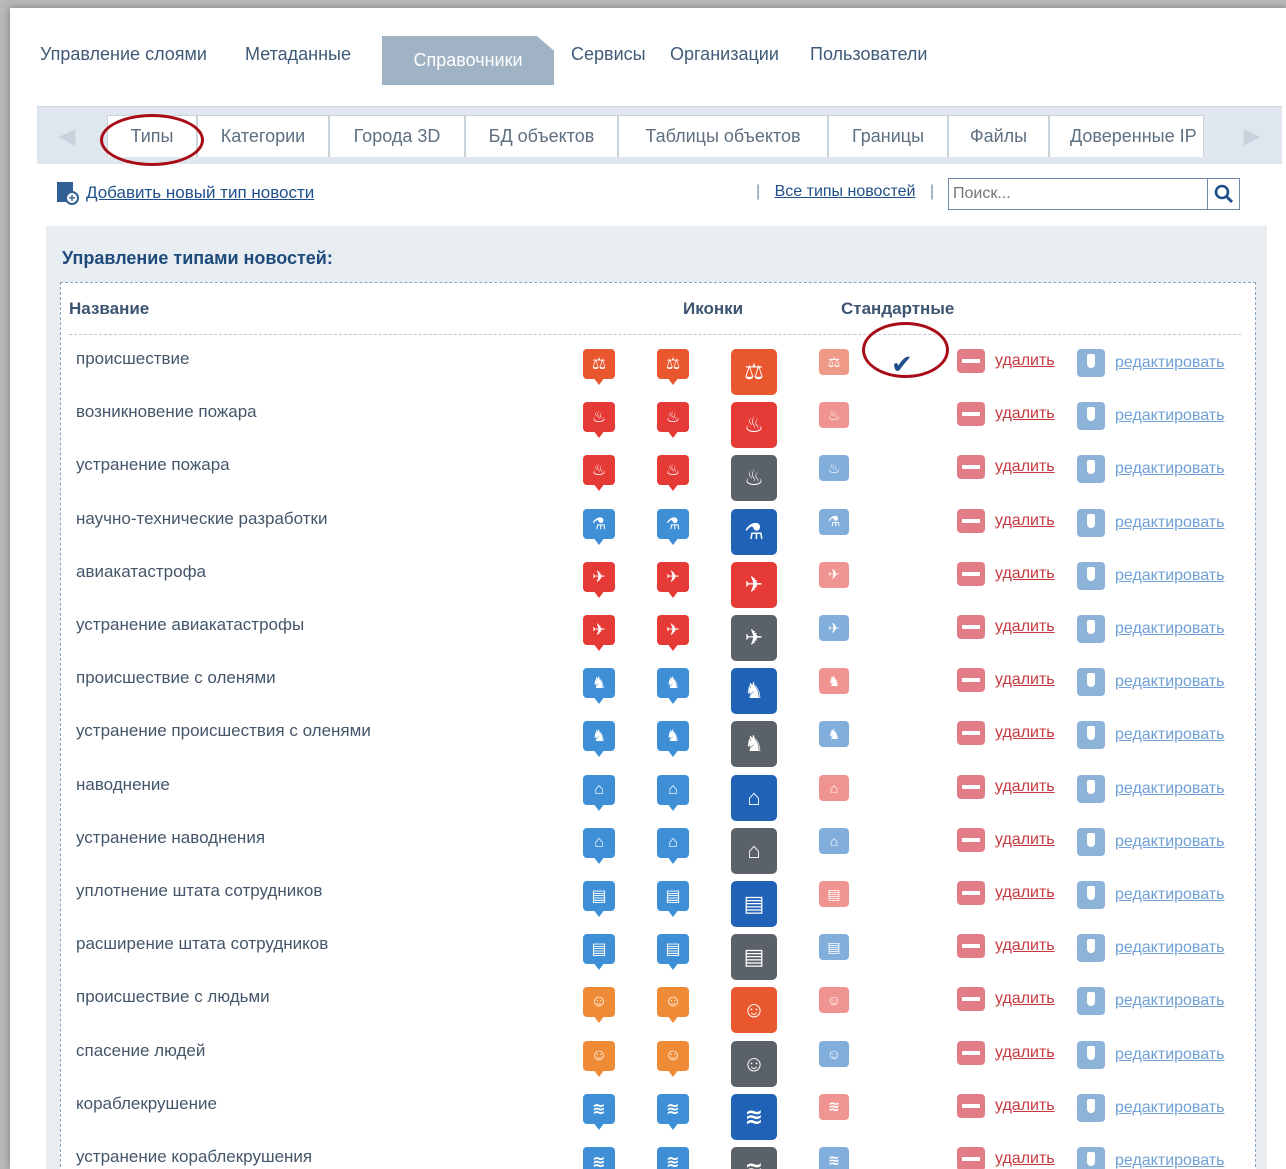 The height and width of the screenshot is (1169, 1286). What do you see at coordinates (673, 740) in the screenshot?
I see `marker-hover-icon: ♞` at bounding box center [673, 740].